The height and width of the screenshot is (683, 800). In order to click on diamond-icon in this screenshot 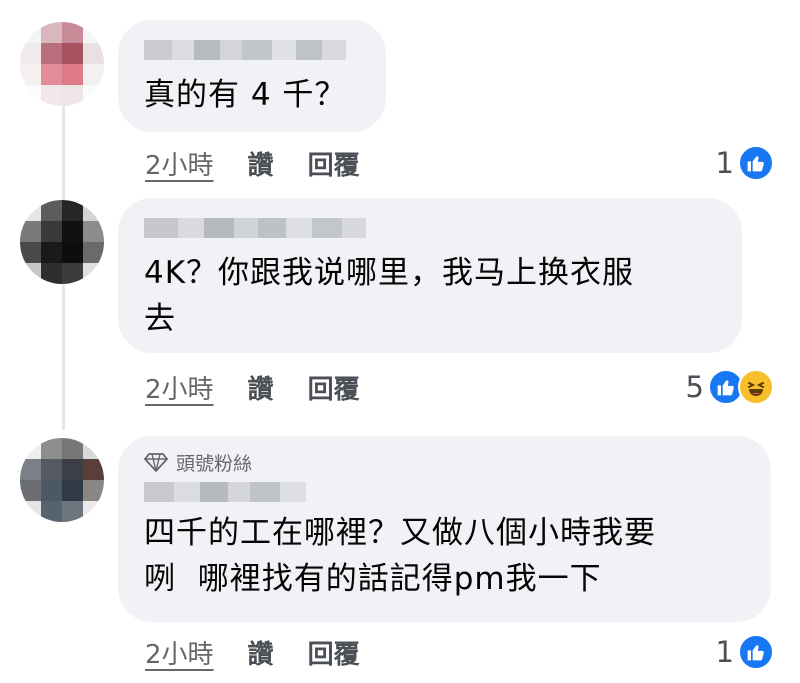, I will do `click(156, 462)`.